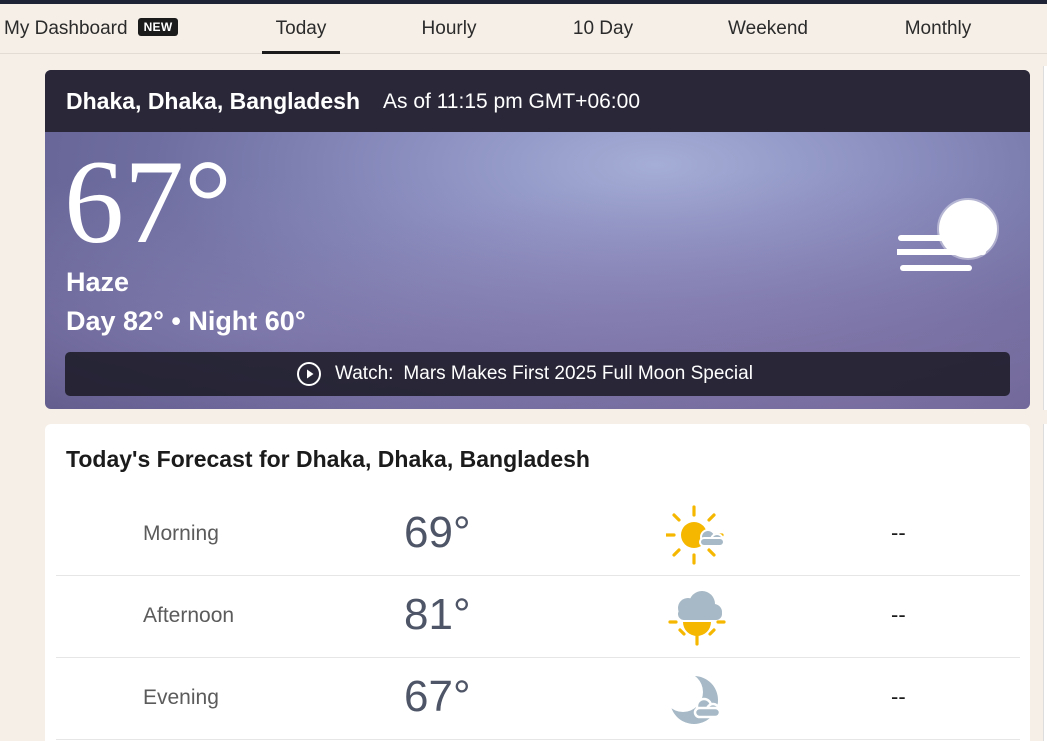 The image size is (1047, 741). What do you see at coordinates (158, 27) in the screenshot?
I see `new-badge: NEW` at bounding box center [158, 27].